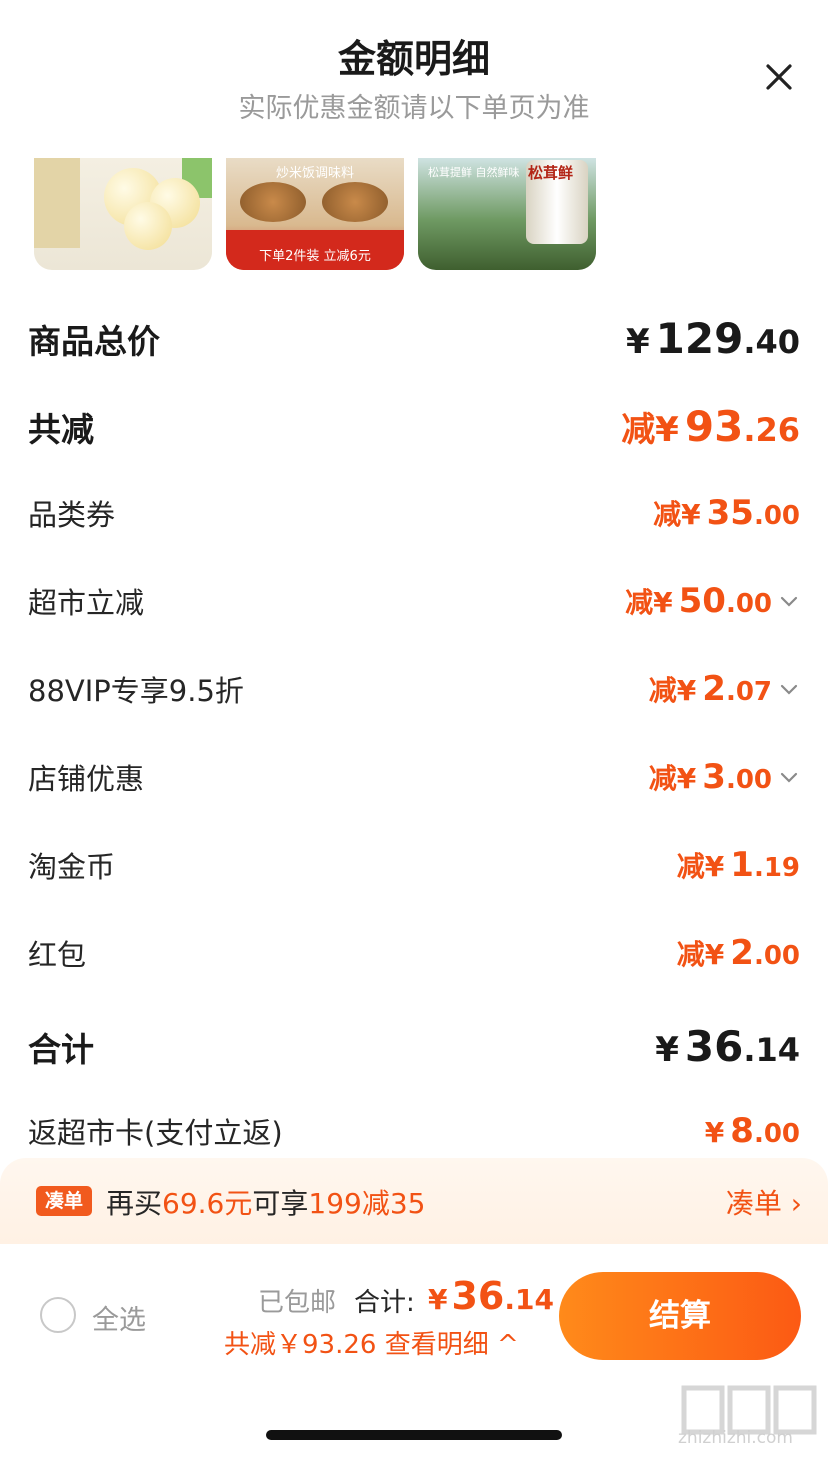 The image size is (828, 1458). What do you see at coordinates (491, 1296) in the screenshot?
I see `footer-total-value: ¥36.14` at bounding box center [491, 1296].